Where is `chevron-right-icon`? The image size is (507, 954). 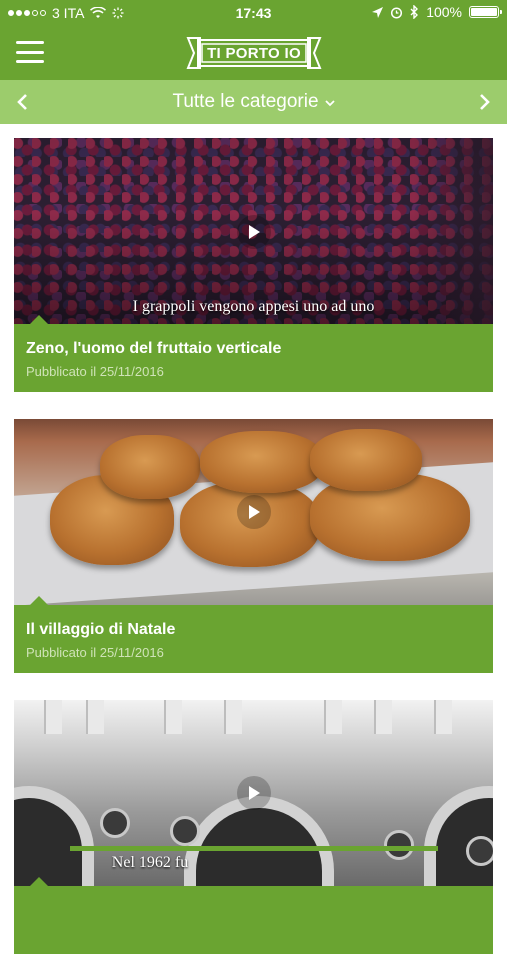
chevron-right-icon is located at coordinates (485, 102).